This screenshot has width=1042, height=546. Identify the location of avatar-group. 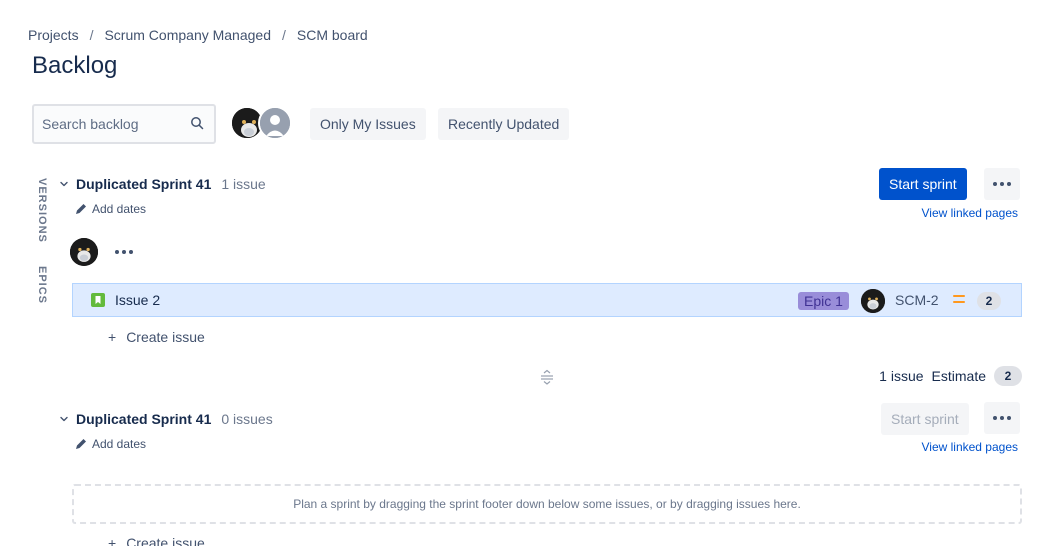
(261, 123).